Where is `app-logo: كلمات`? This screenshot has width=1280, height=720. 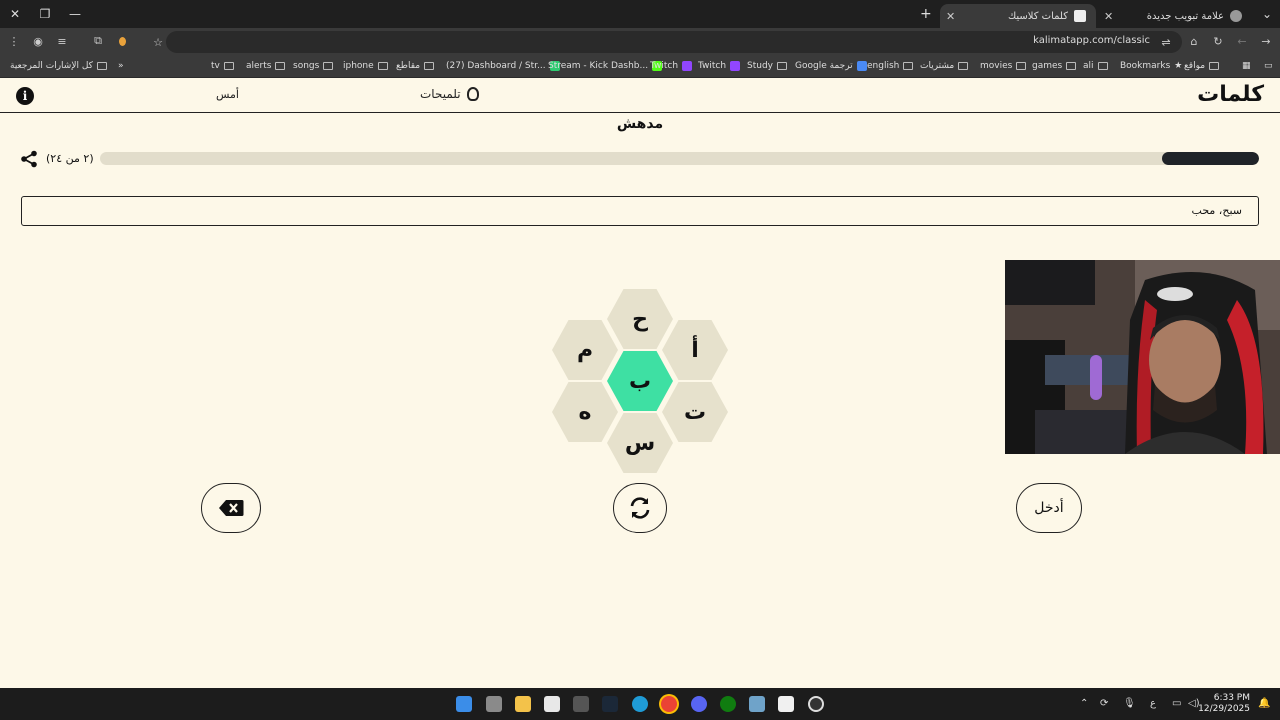
app-logo: كلمات is located at coordinates (1230, 94).